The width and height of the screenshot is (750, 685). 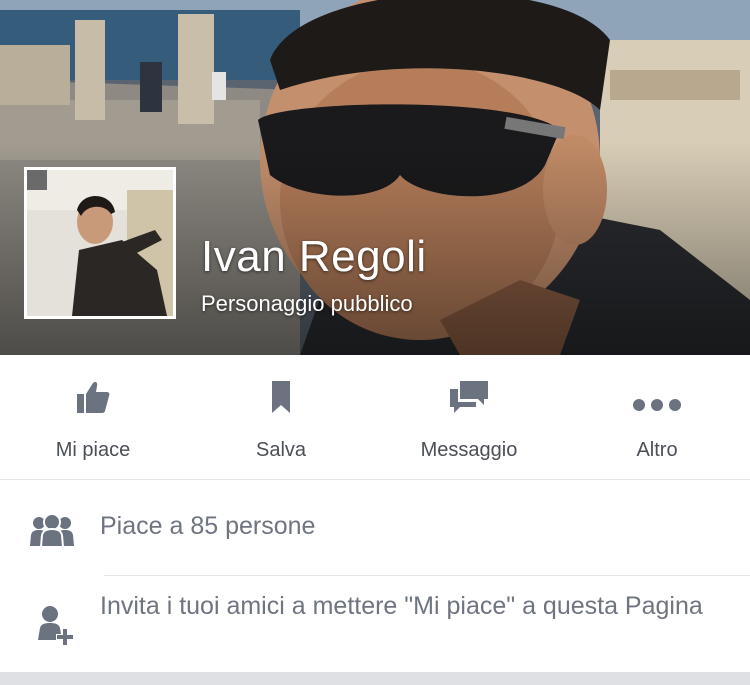 What do you see at coordinates (657, 450) in the screenshot?
I see `more-button-label: Altro` at bounding box center [657, 450].